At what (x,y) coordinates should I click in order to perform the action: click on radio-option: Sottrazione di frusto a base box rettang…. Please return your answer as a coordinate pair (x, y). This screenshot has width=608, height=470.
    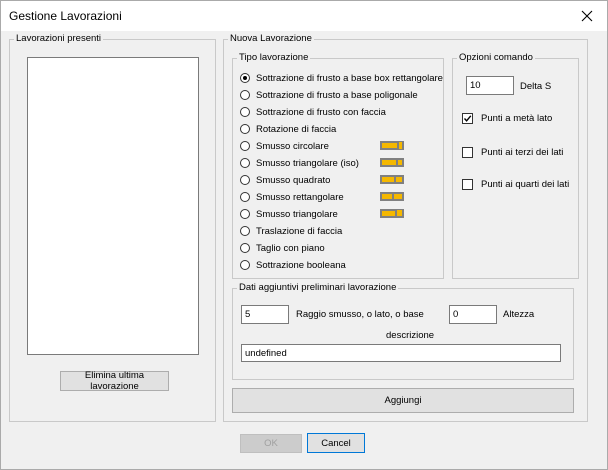
    Looking at the image, I should click on (341, 78).